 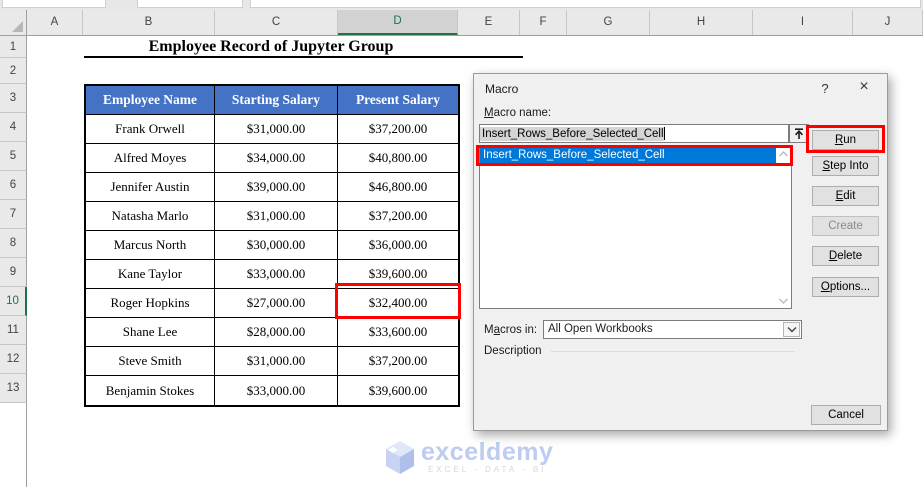 I want to click on formula-bar-remnant, so click(x=585, y=4).